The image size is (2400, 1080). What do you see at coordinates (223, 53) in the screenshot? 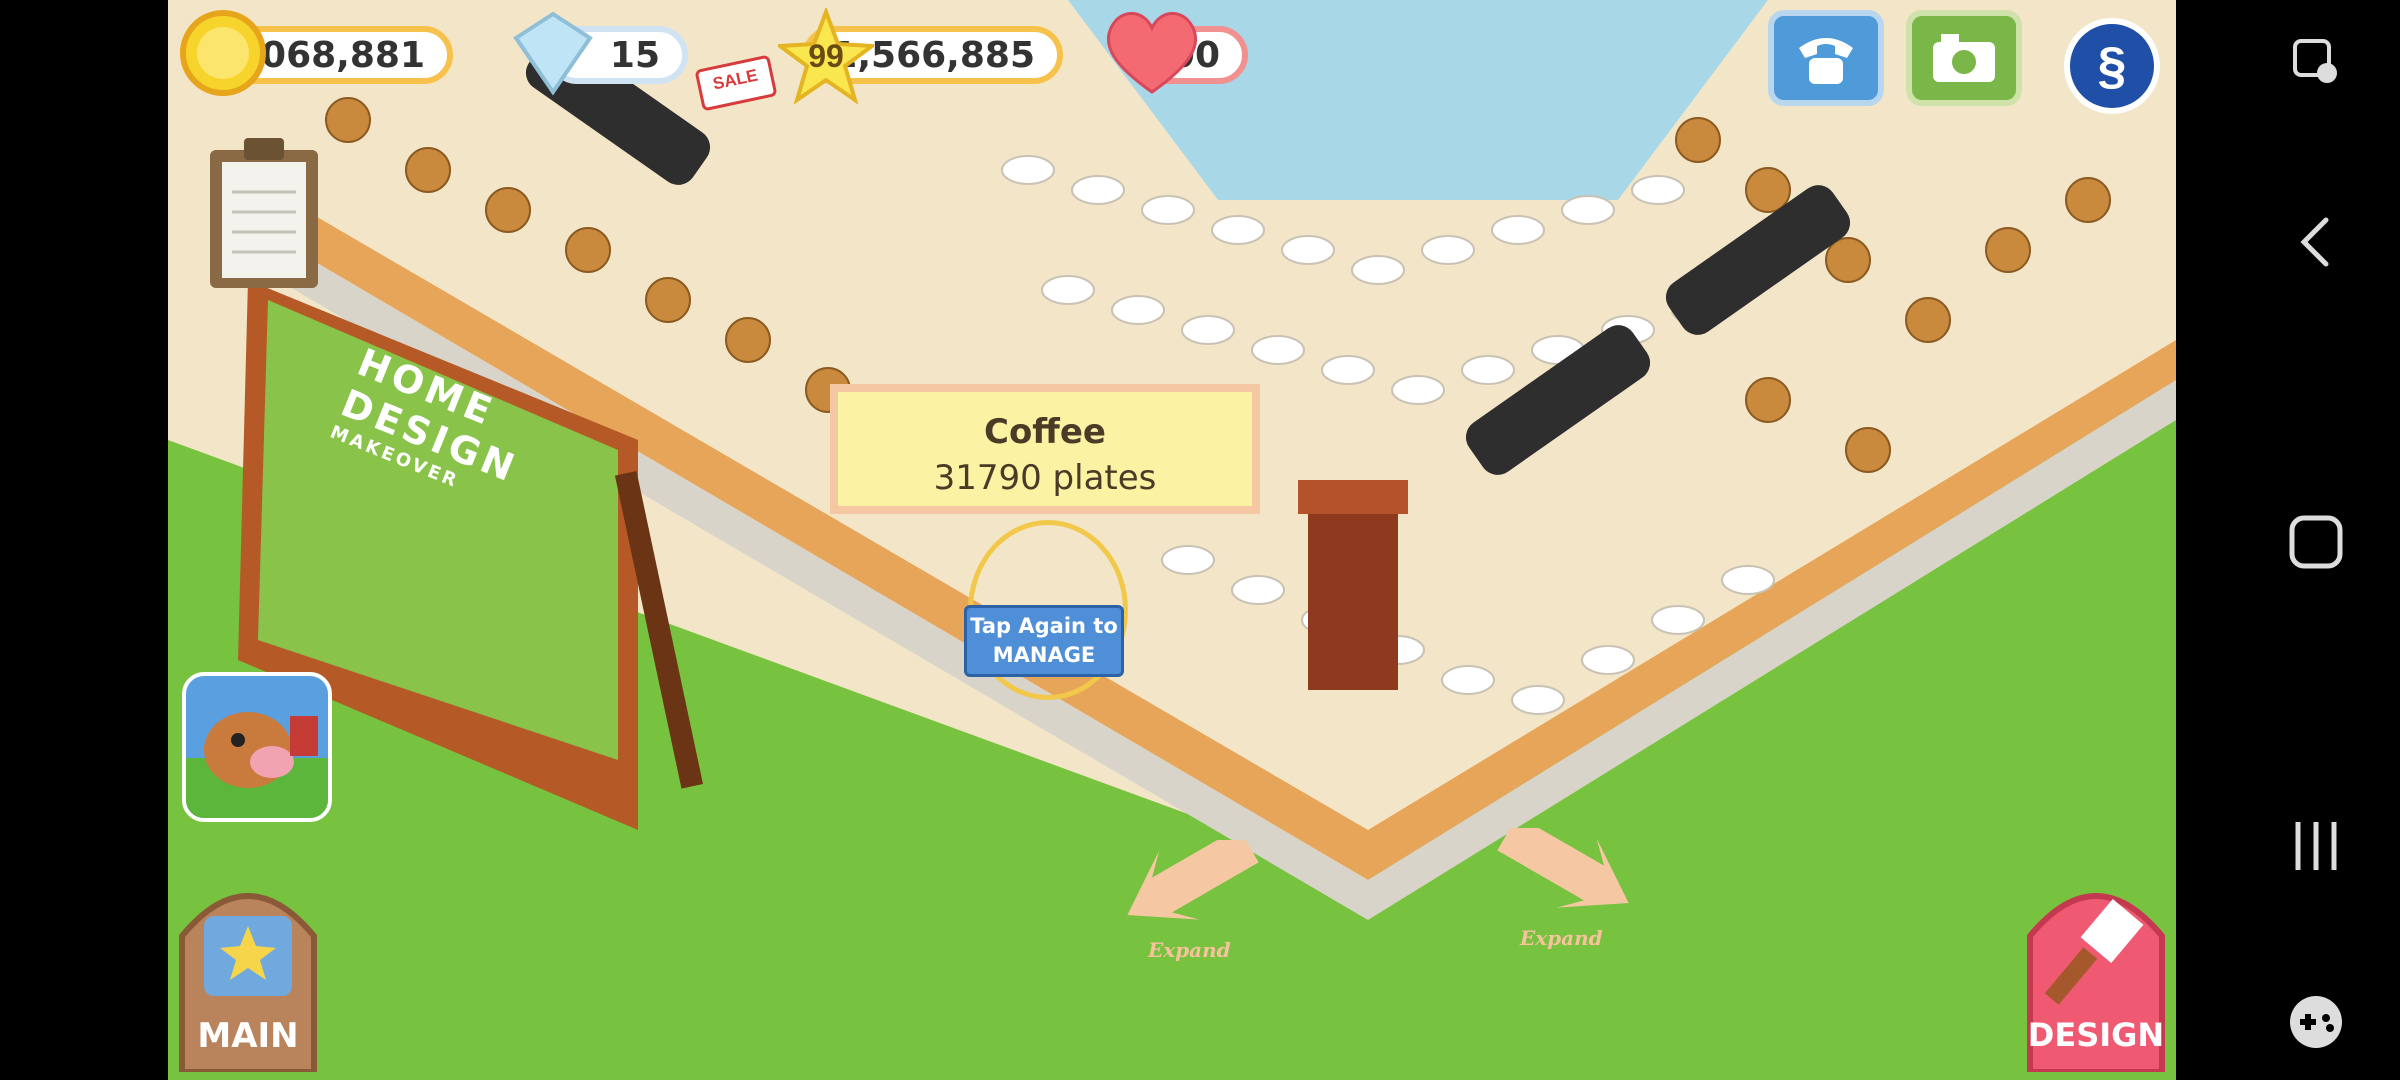
I see `coin-icon` at bounding box center [223, 53].